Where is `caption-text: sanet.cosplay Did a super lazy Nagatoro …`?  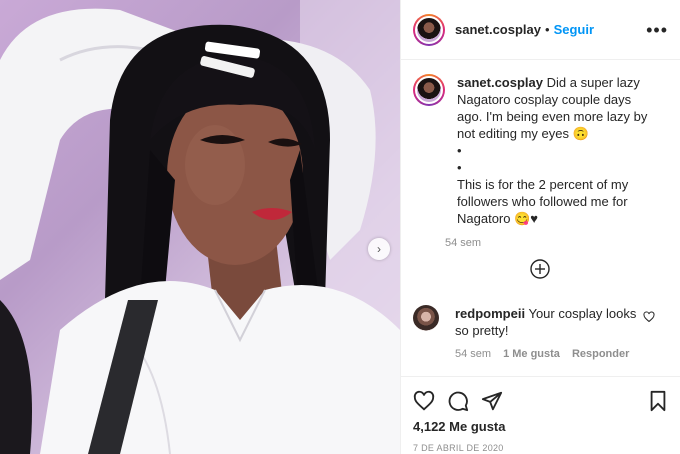 caption-text: sanet.cosplay Did a super lazy Nagatoro … is located at coordinates (557, 150).